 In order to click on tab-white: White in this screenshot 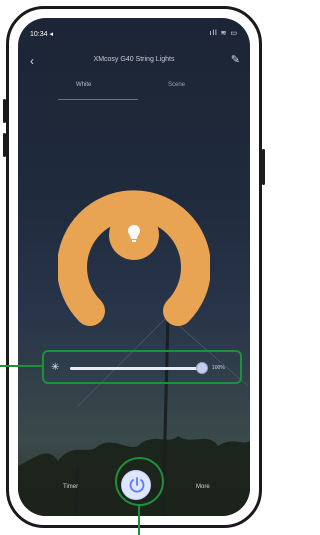, I will do `click(83, 85)`.